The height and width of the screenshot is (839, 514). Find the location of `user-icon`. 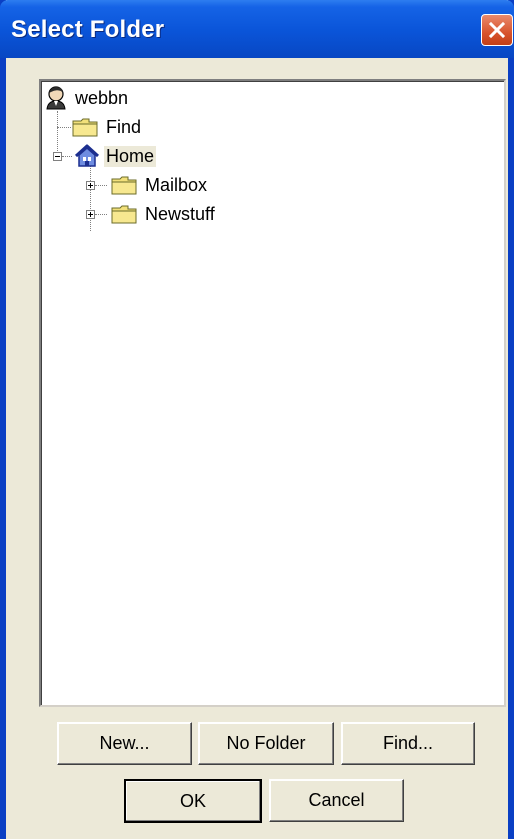

user-icon is located at coordinates (56, 98).